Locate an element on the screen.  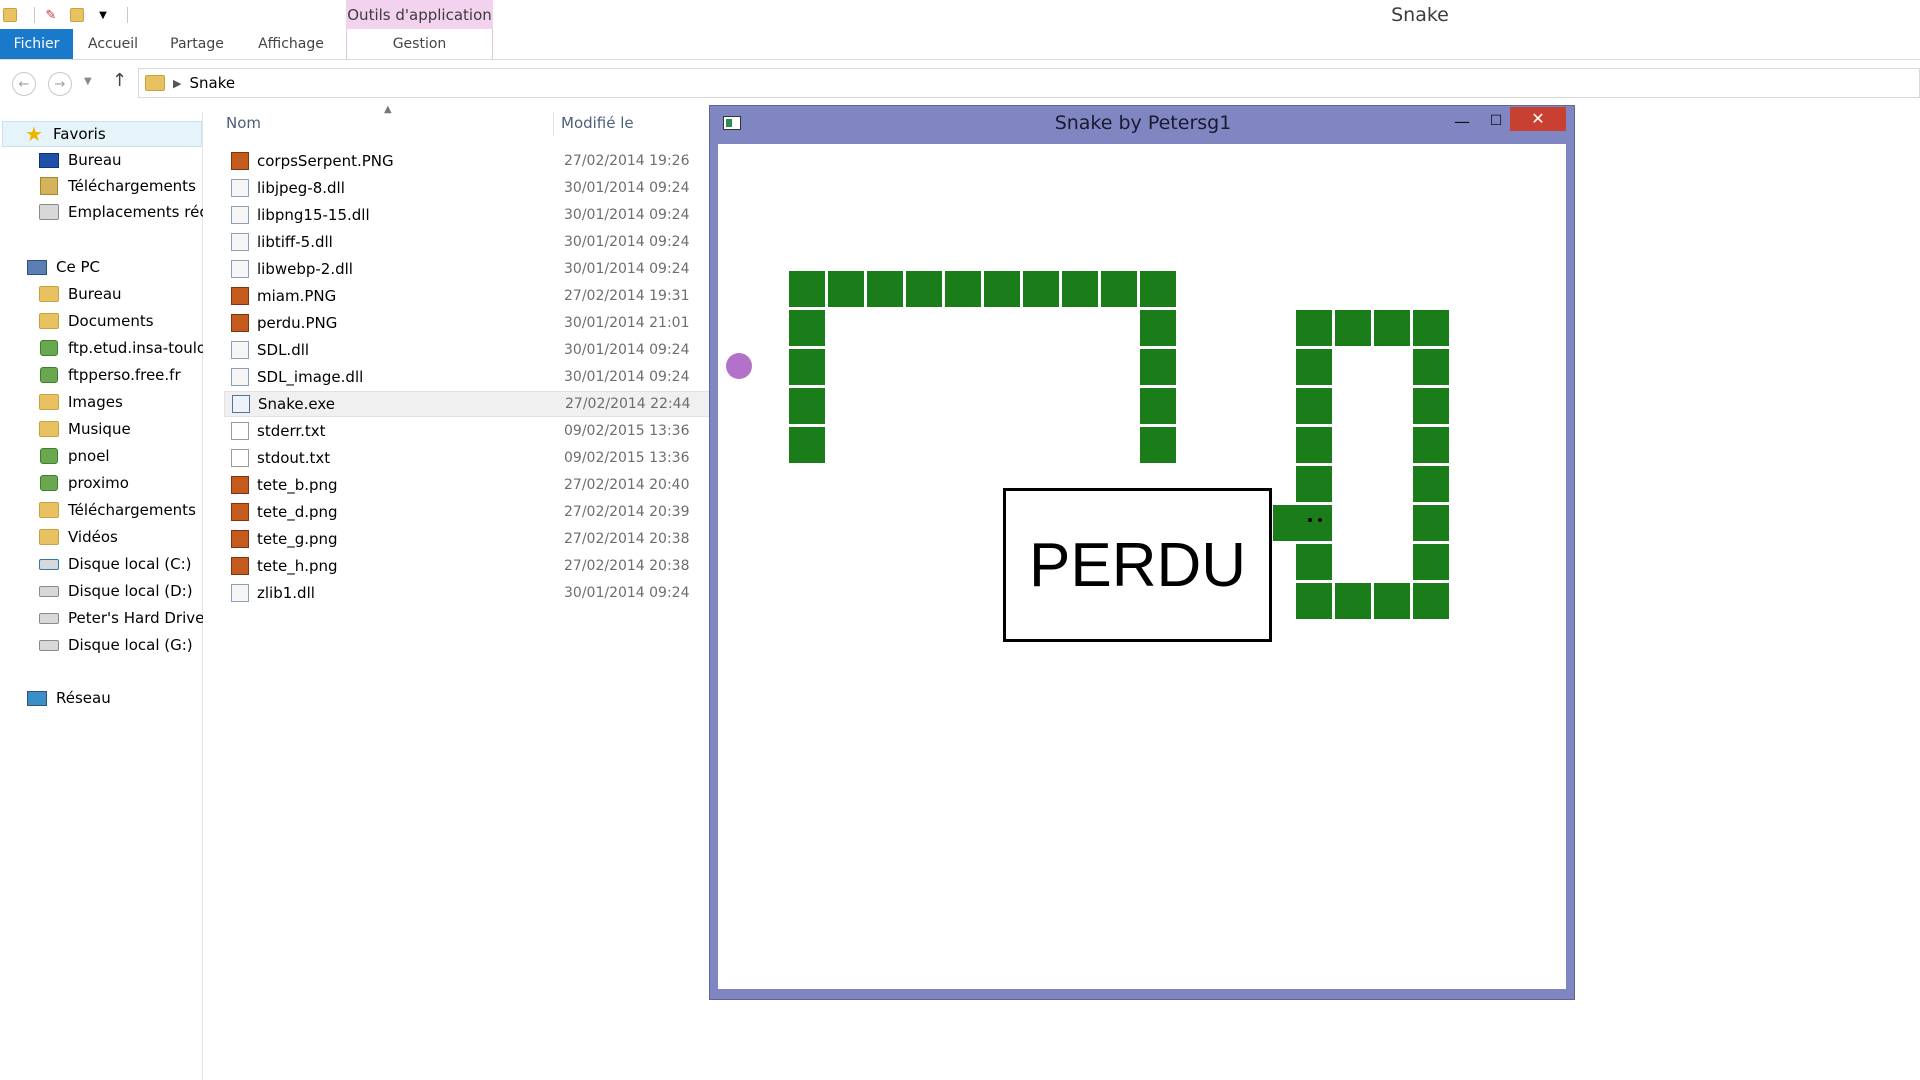
minimize-button: — is located at coordinates (1462, 122).